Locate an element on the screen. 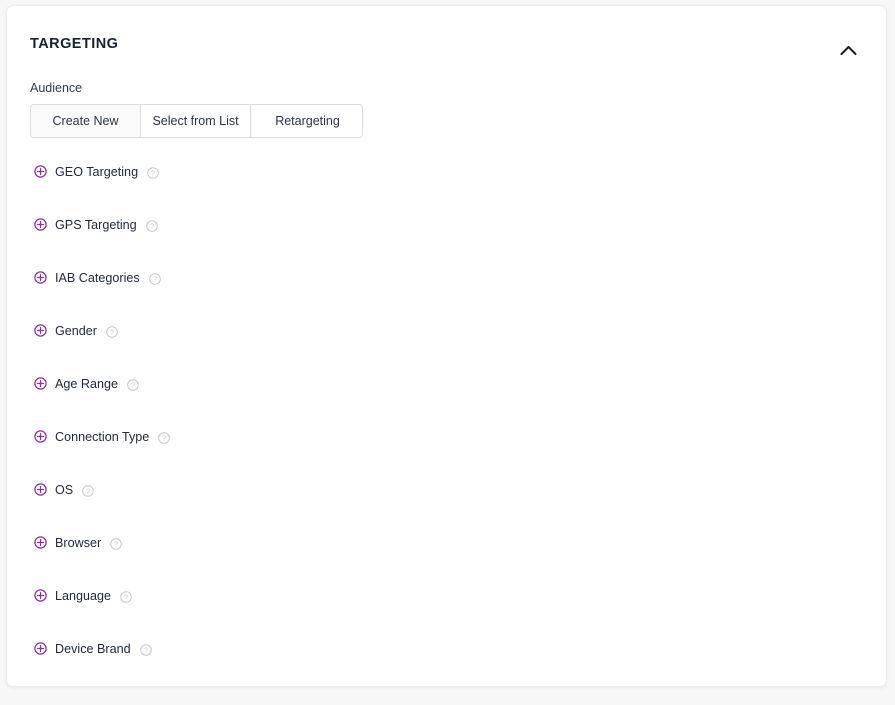 The height and width of the screenshot is (705, 895). targeting-option-label: Browser is located at coordinates (78, 542).